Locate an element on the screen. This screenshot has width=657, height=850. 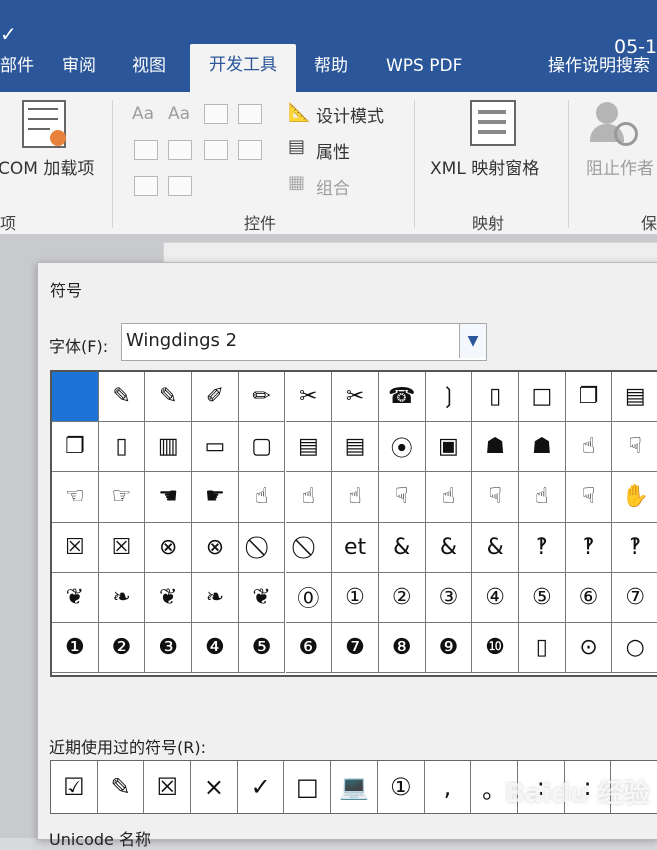
symbol-cell: ⓪ is located at coordinates (309, 597).